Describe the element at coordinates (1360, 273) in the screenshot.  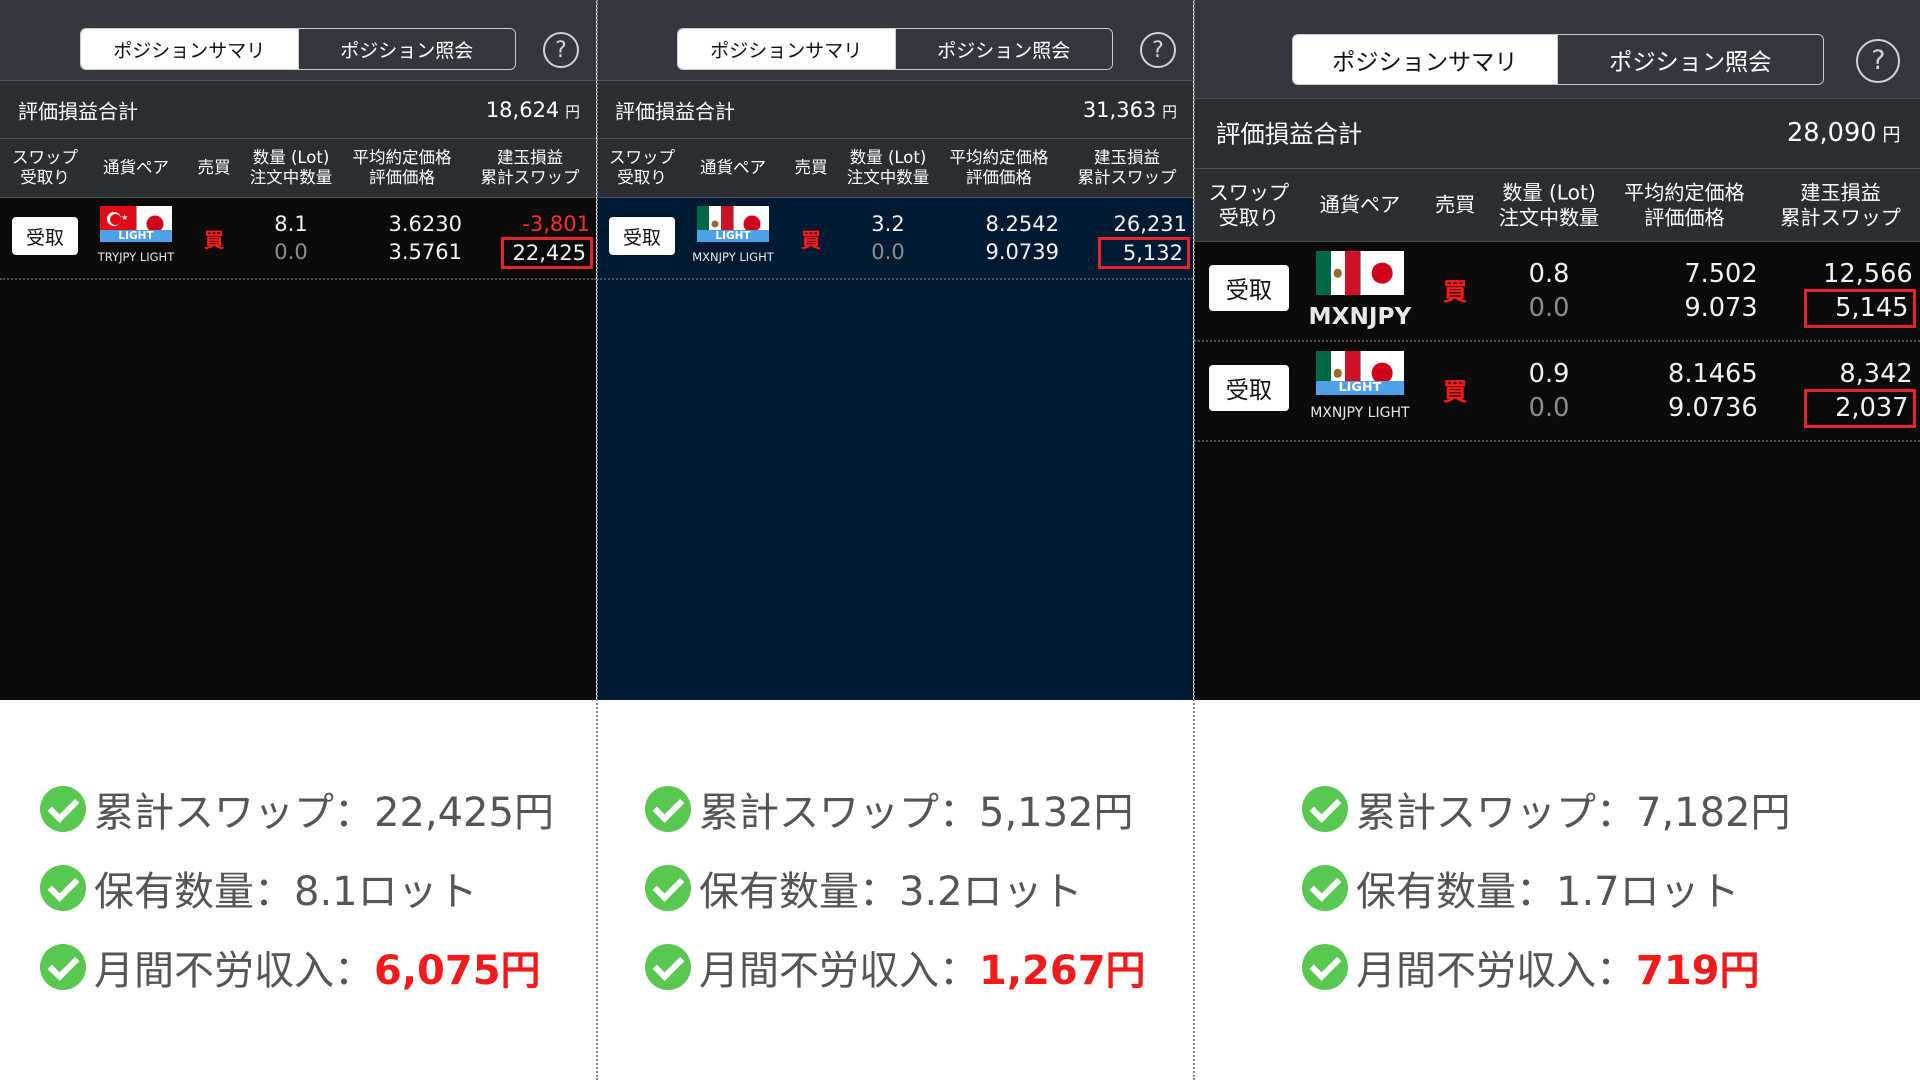
I see `mexico-flag-icon` at that location.